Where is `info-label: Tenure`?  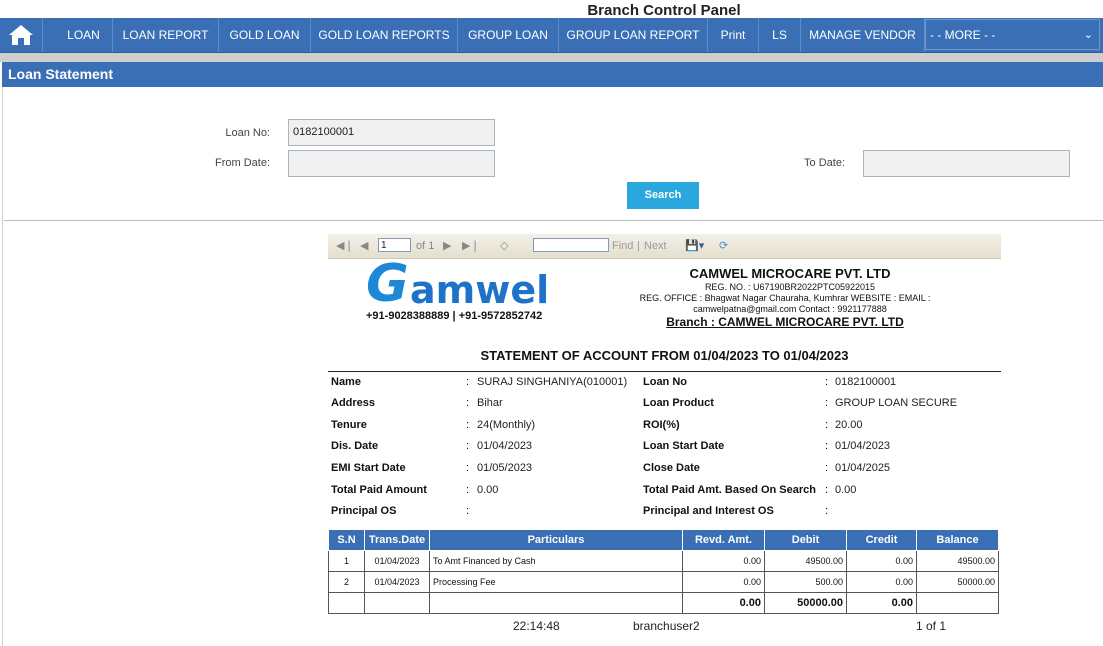
info-label: Tenure is located at coordinates (349, 425).